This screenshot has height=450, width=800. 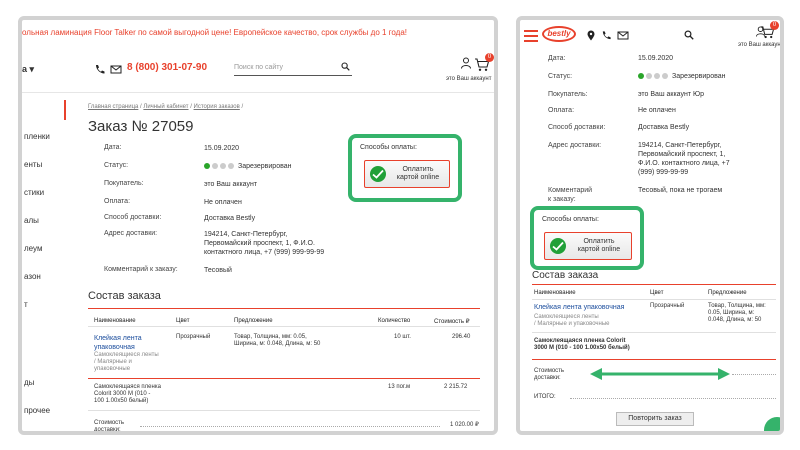 What do you see at coordinates (284, 326) in the screenshot?
I see `table-header-divider` at bounding box center [284, 326].